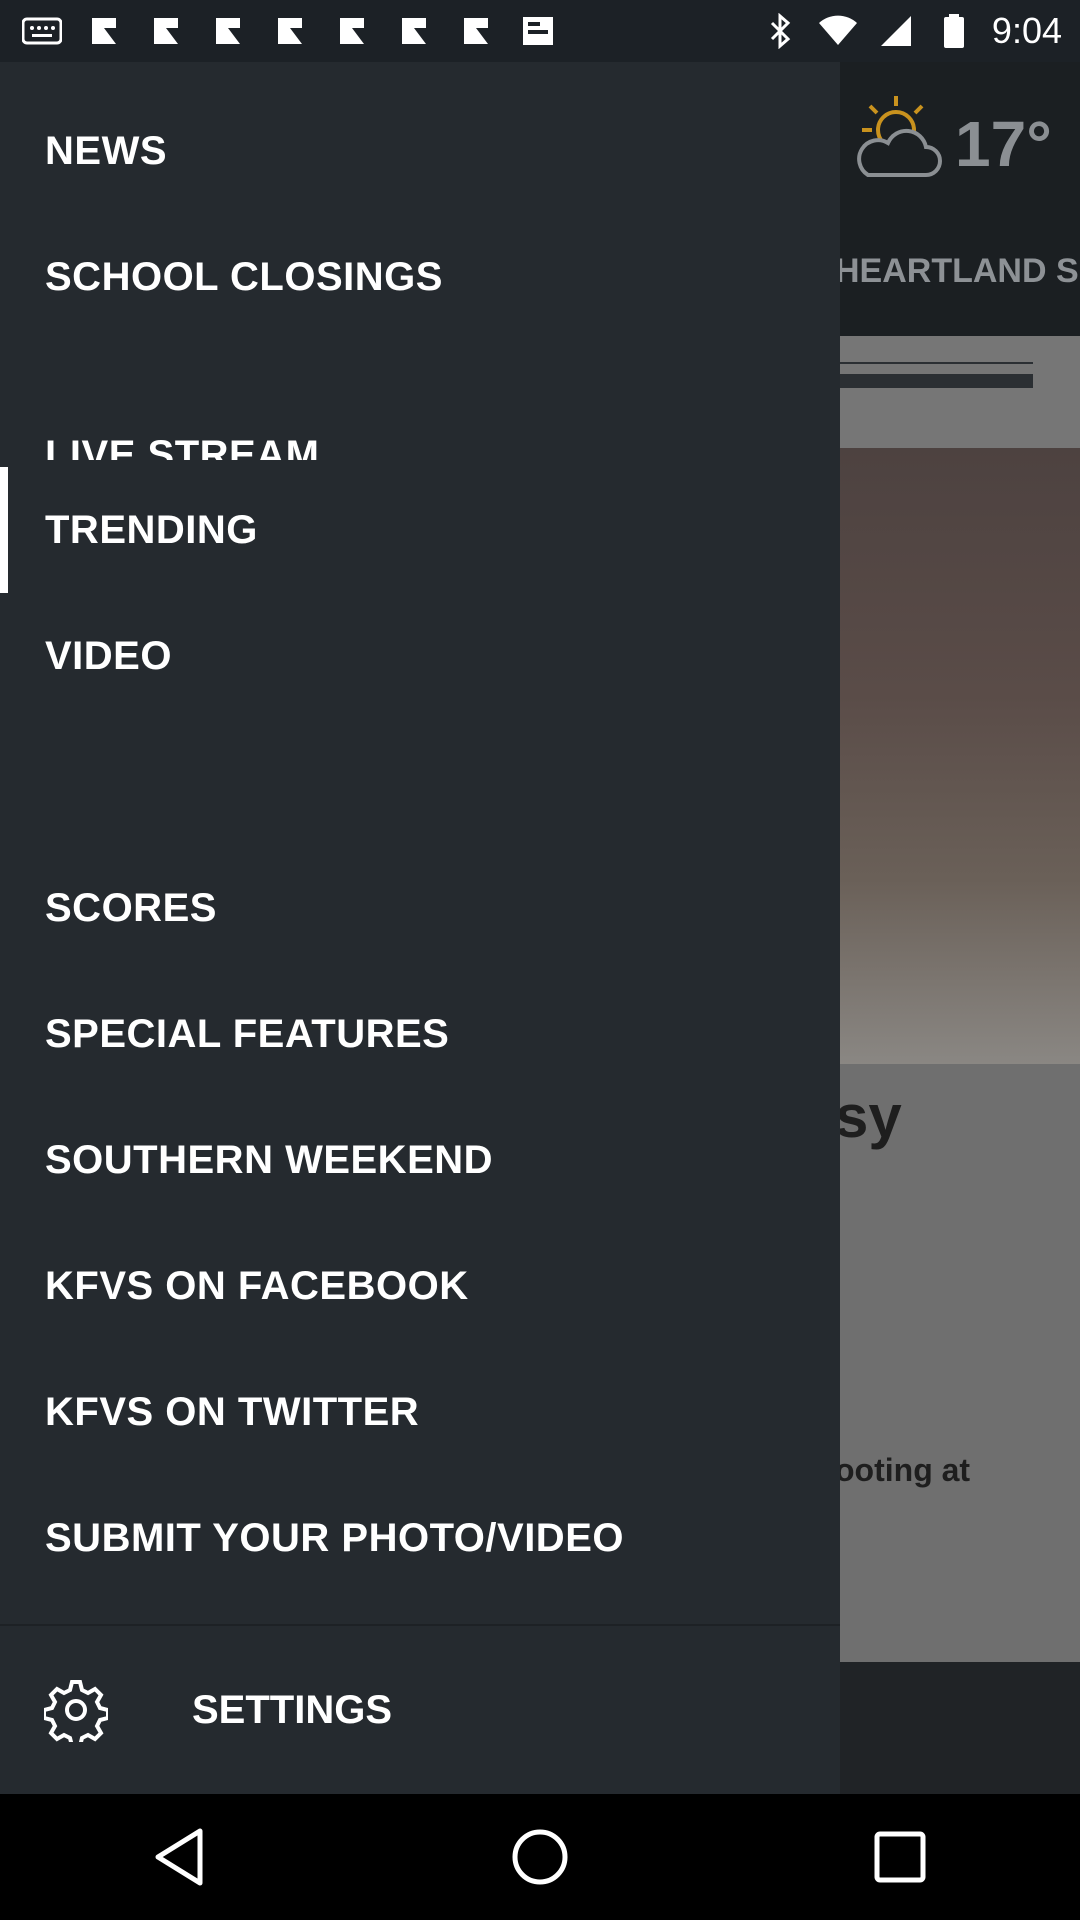  What do you see at coordinates (42, 31) in the screenshot?
I see `notification-icon` at bounding box center [42, 31].